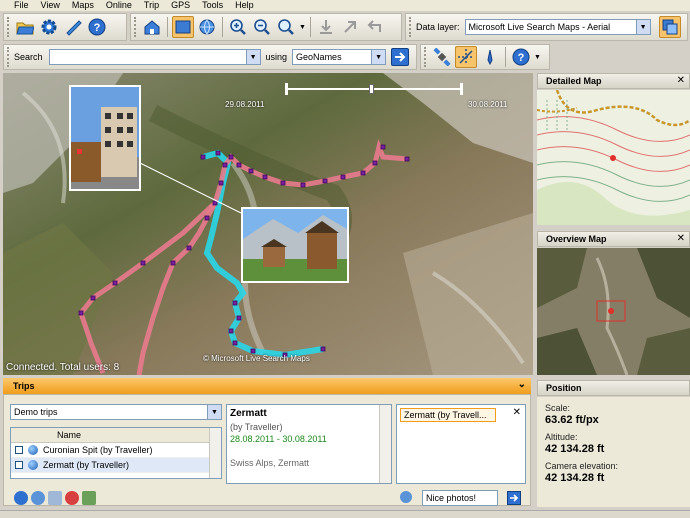 The height and width of the screenshot is (518, 690). I want to click on time-slider-thumb, so click(371, 89).